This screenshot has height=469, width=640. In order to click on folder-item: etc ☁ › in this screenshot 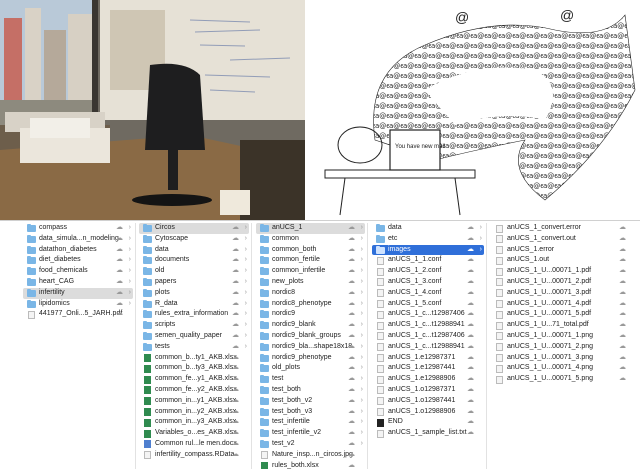, I will do `click(428, 239)`.